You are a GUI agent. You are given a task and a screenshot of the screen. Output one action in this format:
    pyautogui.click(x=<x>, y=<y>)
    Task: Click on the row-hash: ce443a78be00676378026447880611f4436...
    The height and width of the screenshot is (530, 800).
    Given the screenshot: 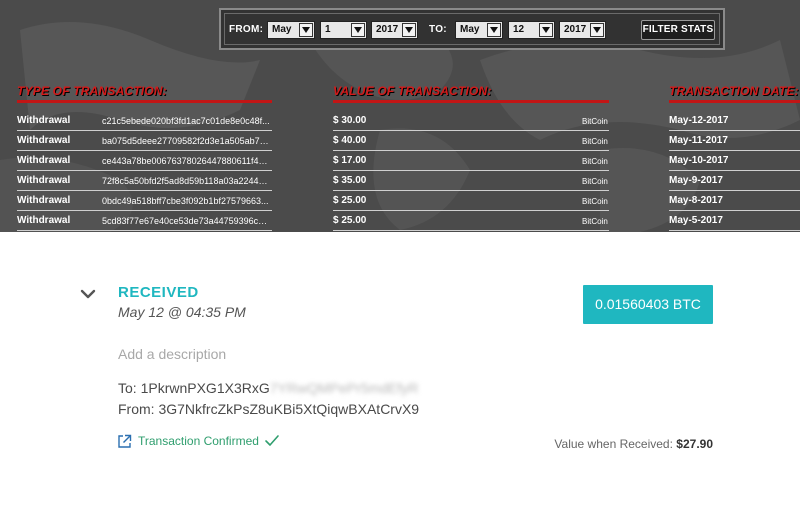 What is the action you would take?
    pyautogui.click(x=186, y=161)
    